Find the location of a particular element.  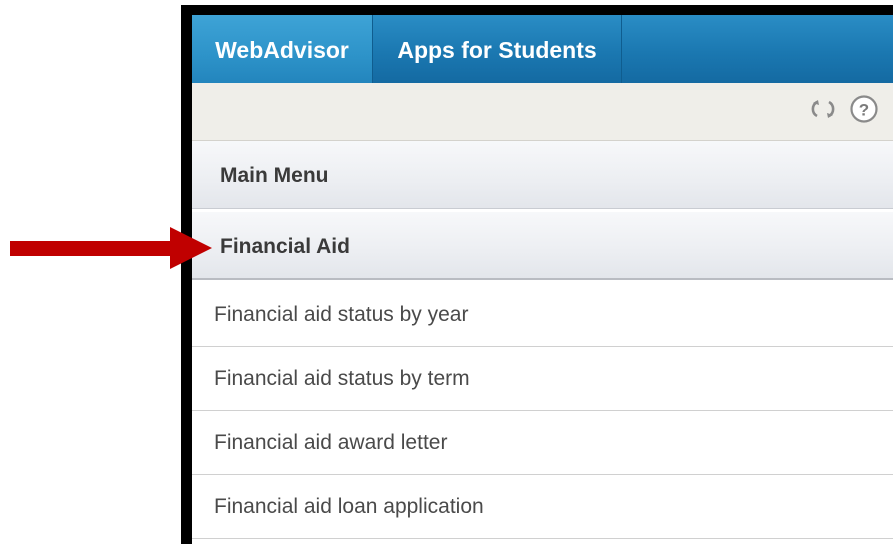

menu-item-status-by-term: Financial aid status by term is located at coordinates (542, 379).